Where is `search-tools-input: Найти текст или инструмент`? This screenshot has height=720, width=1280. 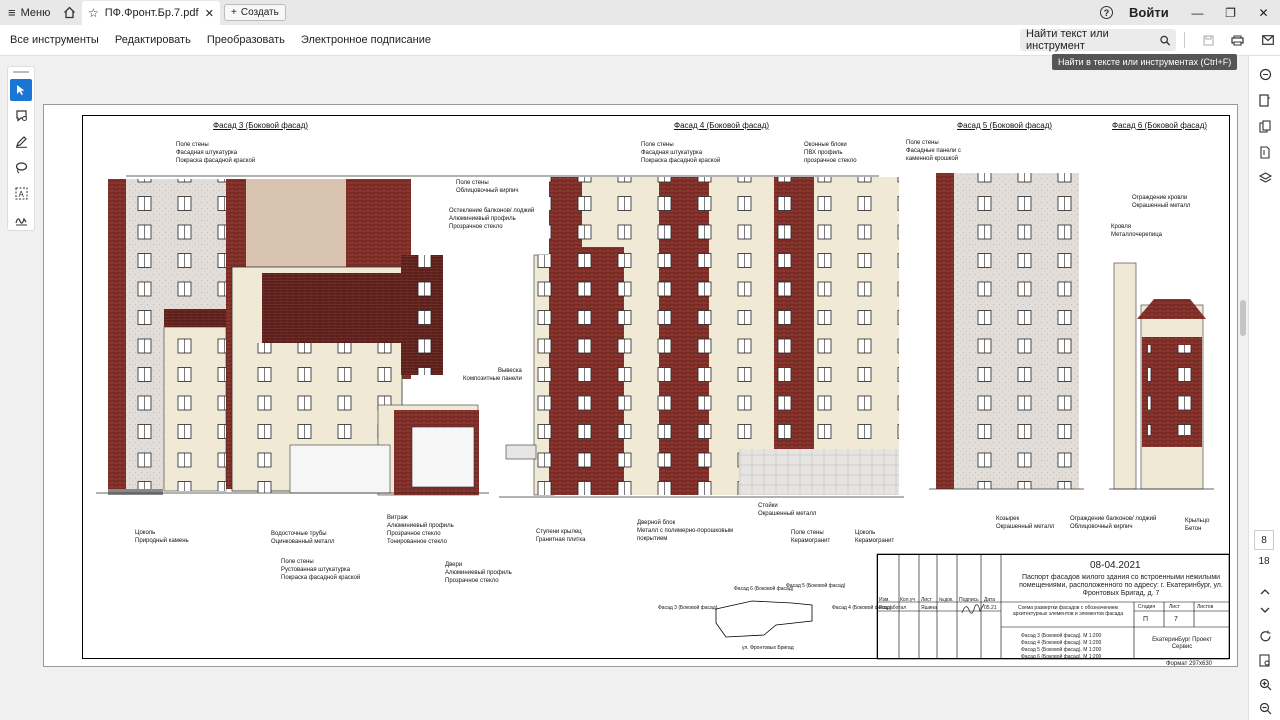
search-tools-input: Найти текст или инструмент is located at coordinates (1098, 40).